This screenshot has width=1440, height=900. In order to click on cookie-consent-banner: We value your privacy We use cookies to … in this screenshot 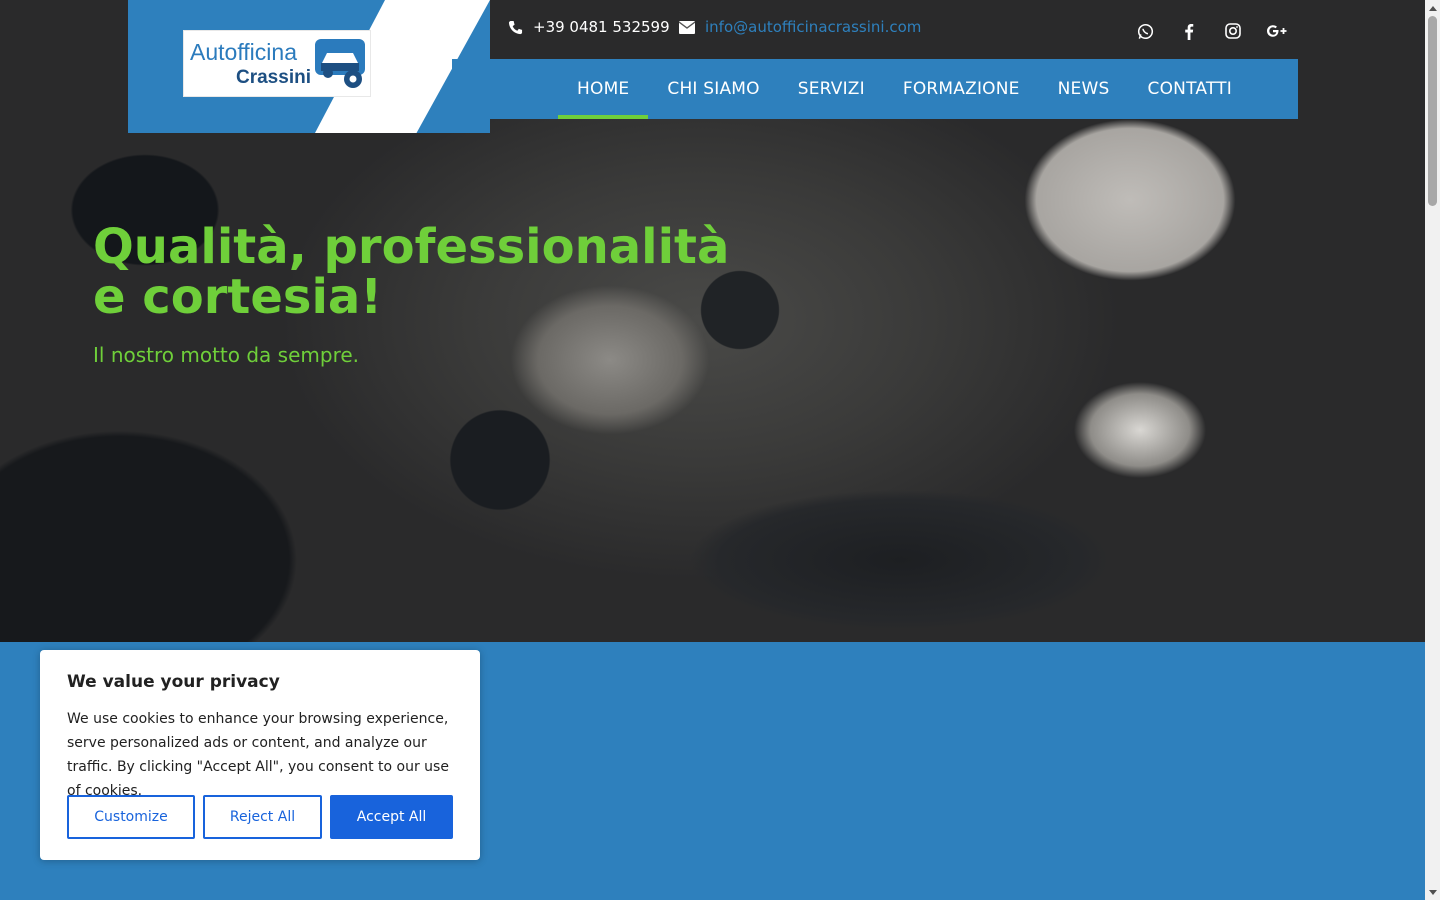, I will do `click(260, 755)`.